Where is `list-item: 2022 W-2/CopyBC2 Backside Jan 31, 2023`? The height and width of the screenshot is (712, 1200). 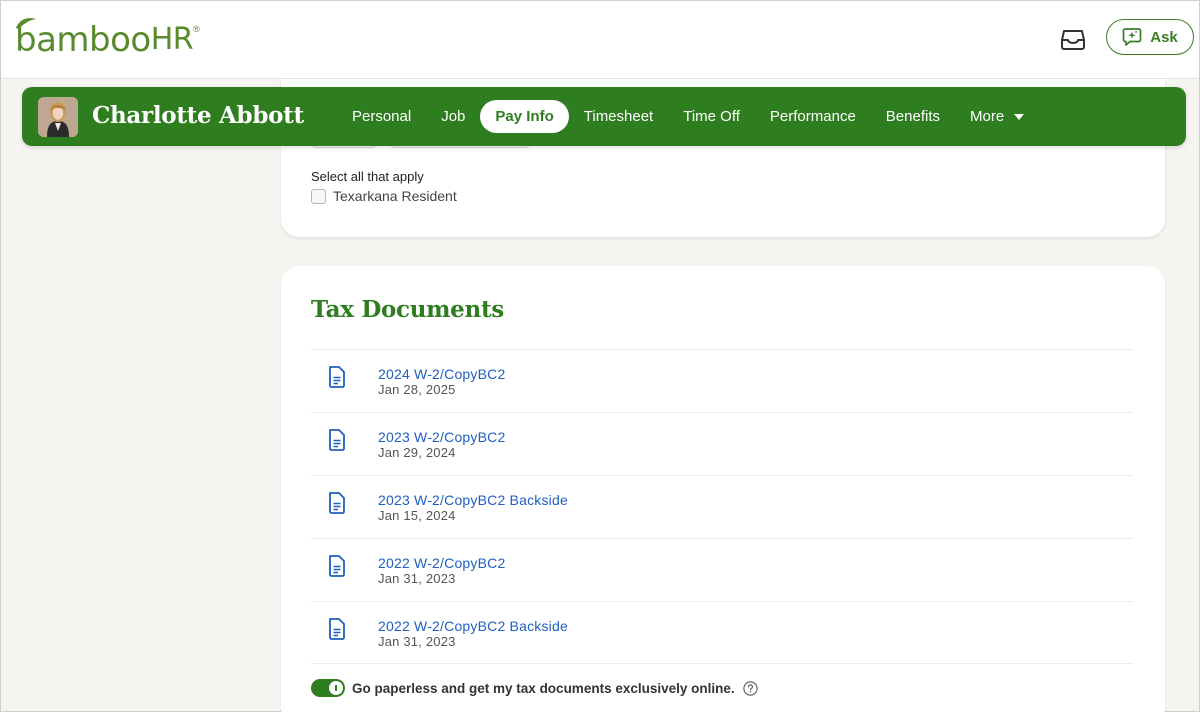 list-item: 2022 W-2/CopyBC2 Backside Jan 31, 2023 is located at coordinates (722, 632).